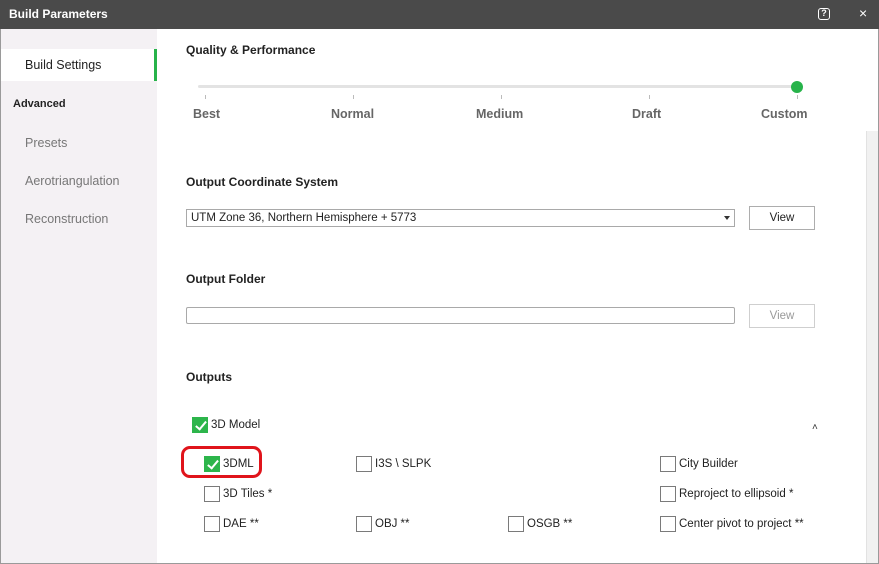 This screenshot has width=879, height=564. Describe the element at coordinates (209, 377) in the screenshot. I see `outputs-title: Outputs` at that location.